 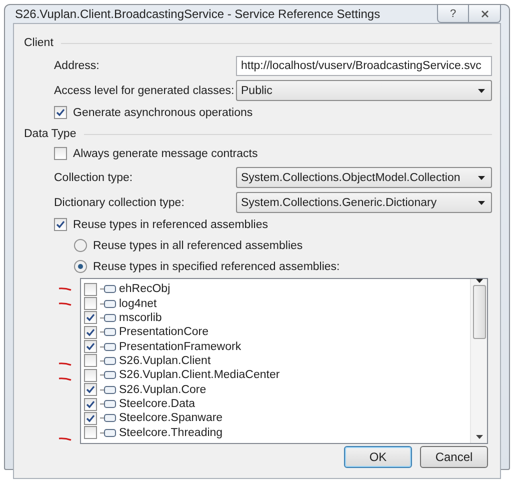 I want to click on field-label: Address:, so click(x=77, y=66).